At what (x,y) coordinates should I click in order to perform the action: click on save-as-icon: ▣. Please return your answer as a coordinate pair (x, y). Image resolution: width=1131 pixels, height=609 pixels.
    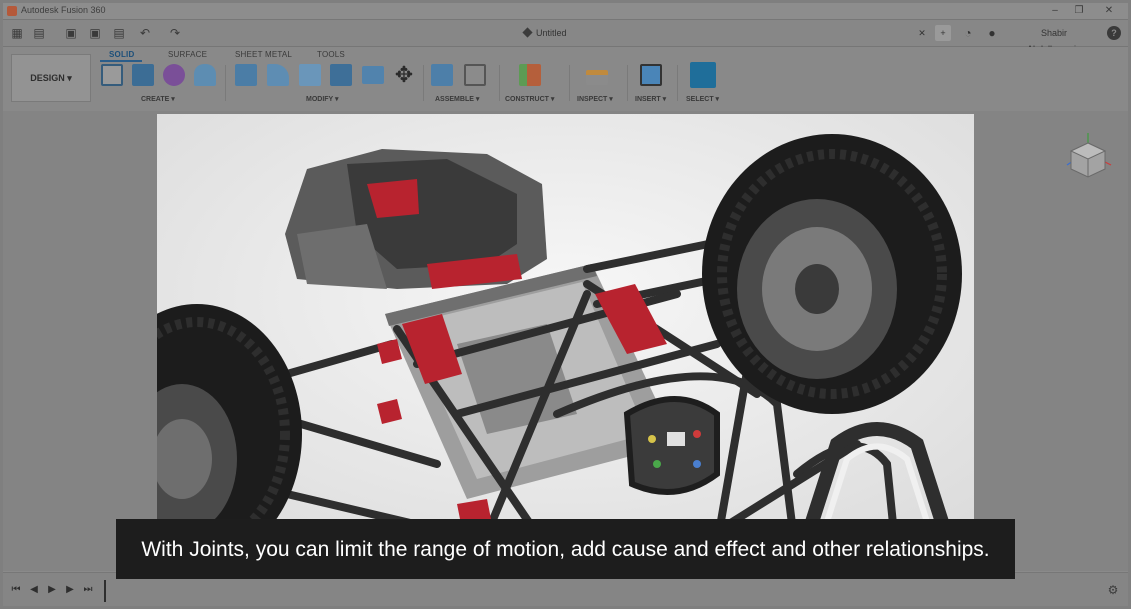
    Looking at the image, I should click on (95, 33).